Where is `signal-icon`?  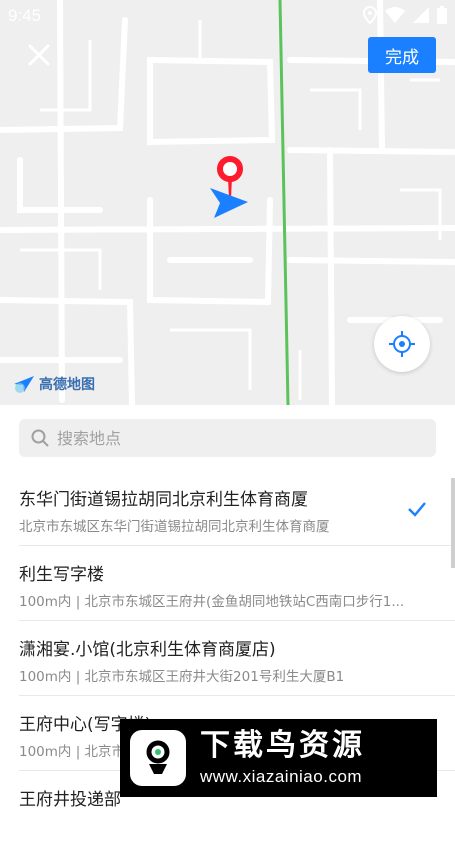 signal-icon is located at coordinates (421, 15).